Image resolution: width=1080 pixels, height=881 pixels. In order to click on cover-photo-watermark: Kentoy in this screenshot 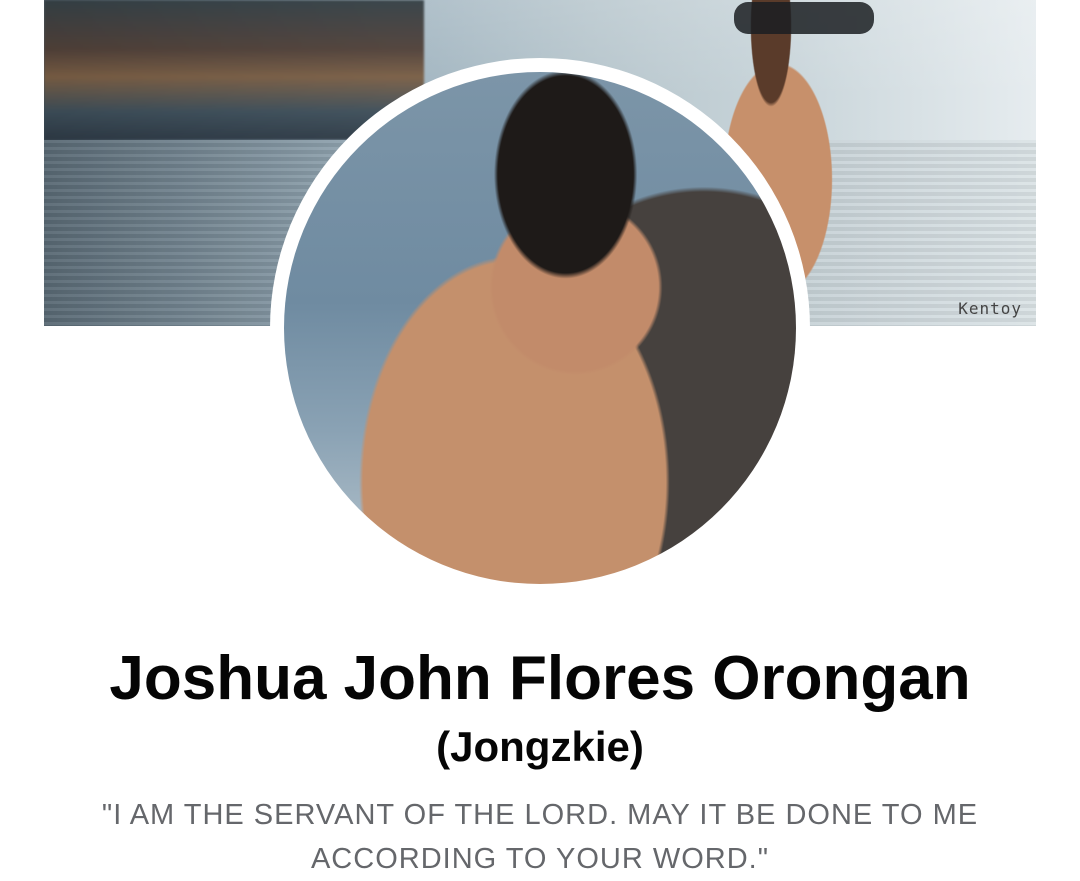, I will do `click(990, 308)`.